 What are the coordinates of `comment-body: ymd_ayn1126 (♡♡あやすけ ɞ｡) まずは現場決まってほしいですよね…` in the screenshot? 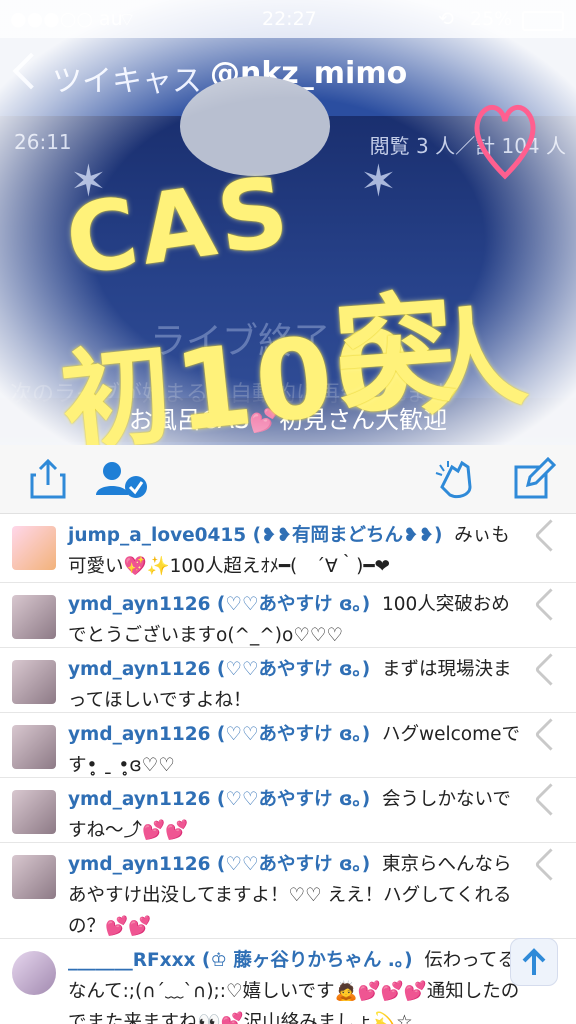 It's located at (298, 685).